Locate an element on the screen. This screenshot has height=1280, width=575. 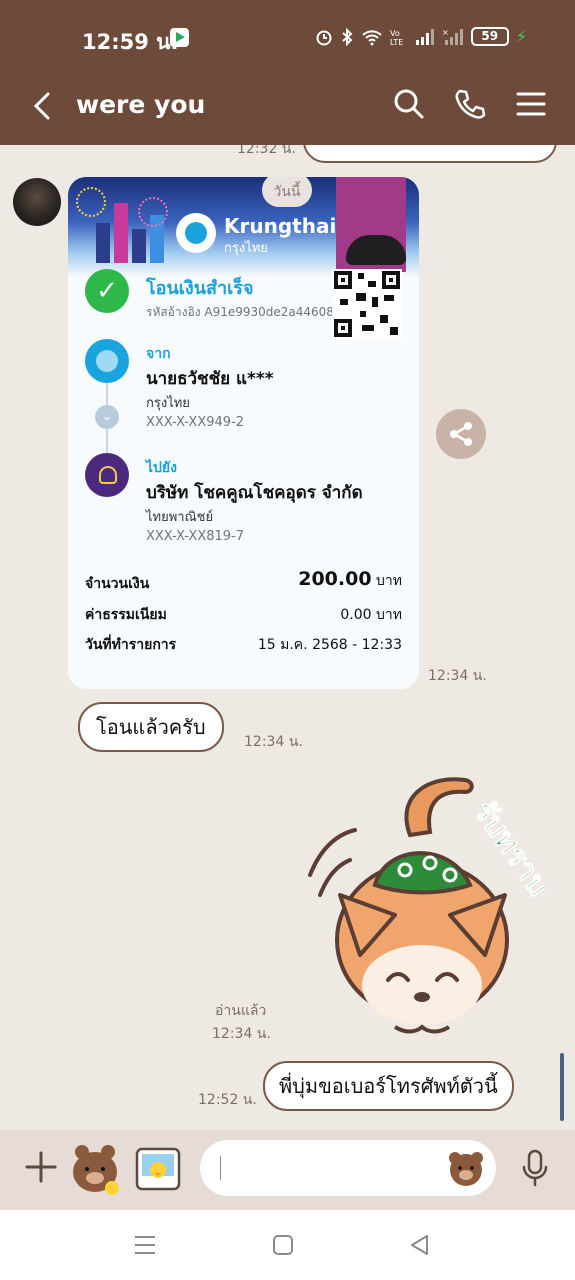
alarm-icon is located at coordinates (324, 37).